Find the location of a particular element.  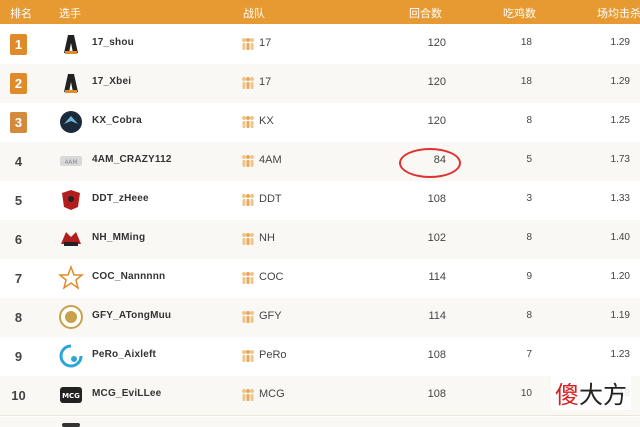

team-name: GFY is located at coordinates (270, 316).